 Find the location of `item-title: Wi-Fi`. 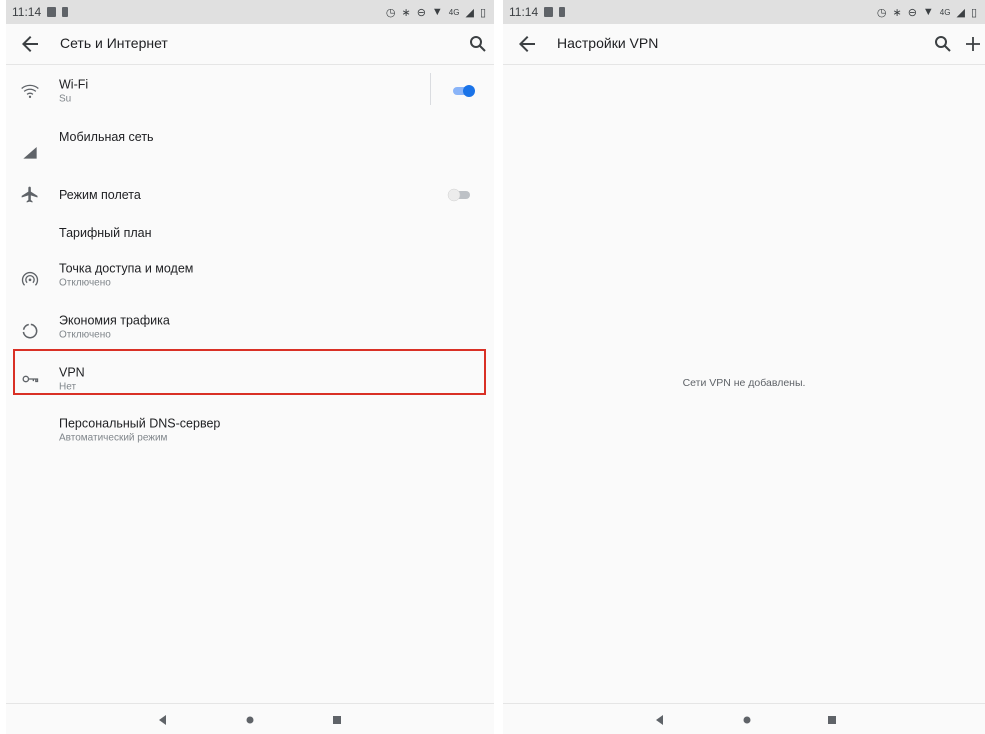

item-title: Wi-Fi is located at coordinates (74, 84).